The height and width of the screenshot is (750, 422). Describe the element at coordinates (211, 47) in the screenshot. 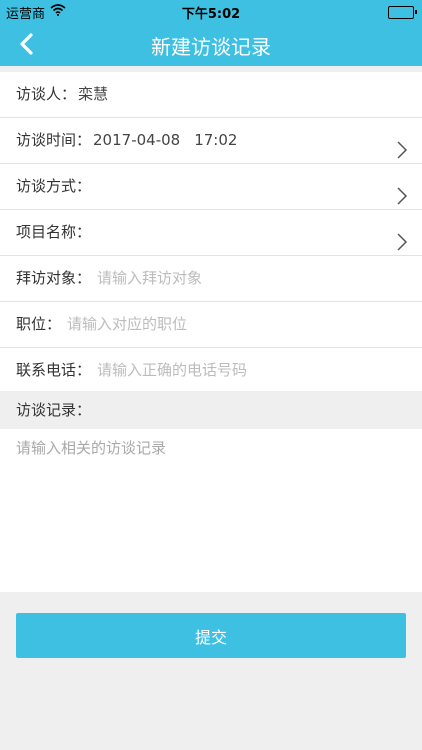

I see `page-title: 新建访谈记录` at that location.